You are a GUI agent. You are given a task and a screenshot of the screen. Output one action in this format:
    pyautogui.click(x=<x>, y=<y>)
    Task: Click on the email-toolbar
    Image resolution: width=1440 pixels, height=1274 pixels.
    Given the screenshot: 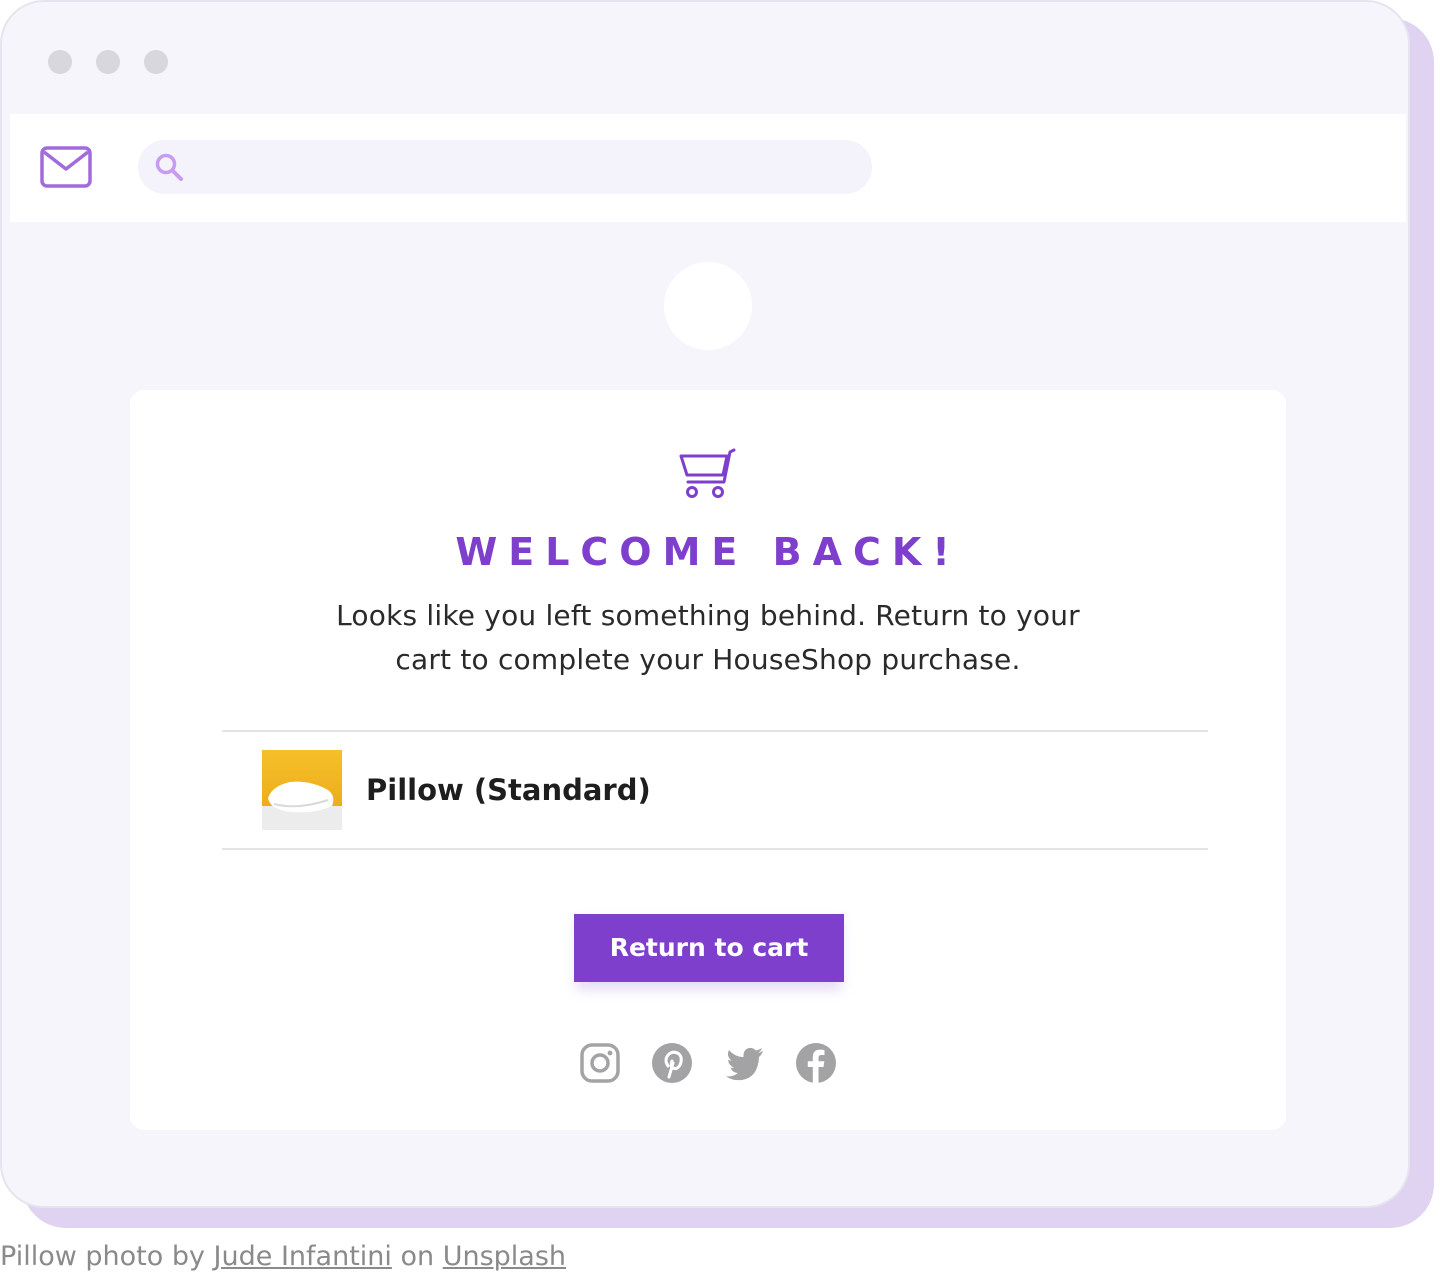 What is the action you would take?
    pyautogui.click(x=708, y=168)
    